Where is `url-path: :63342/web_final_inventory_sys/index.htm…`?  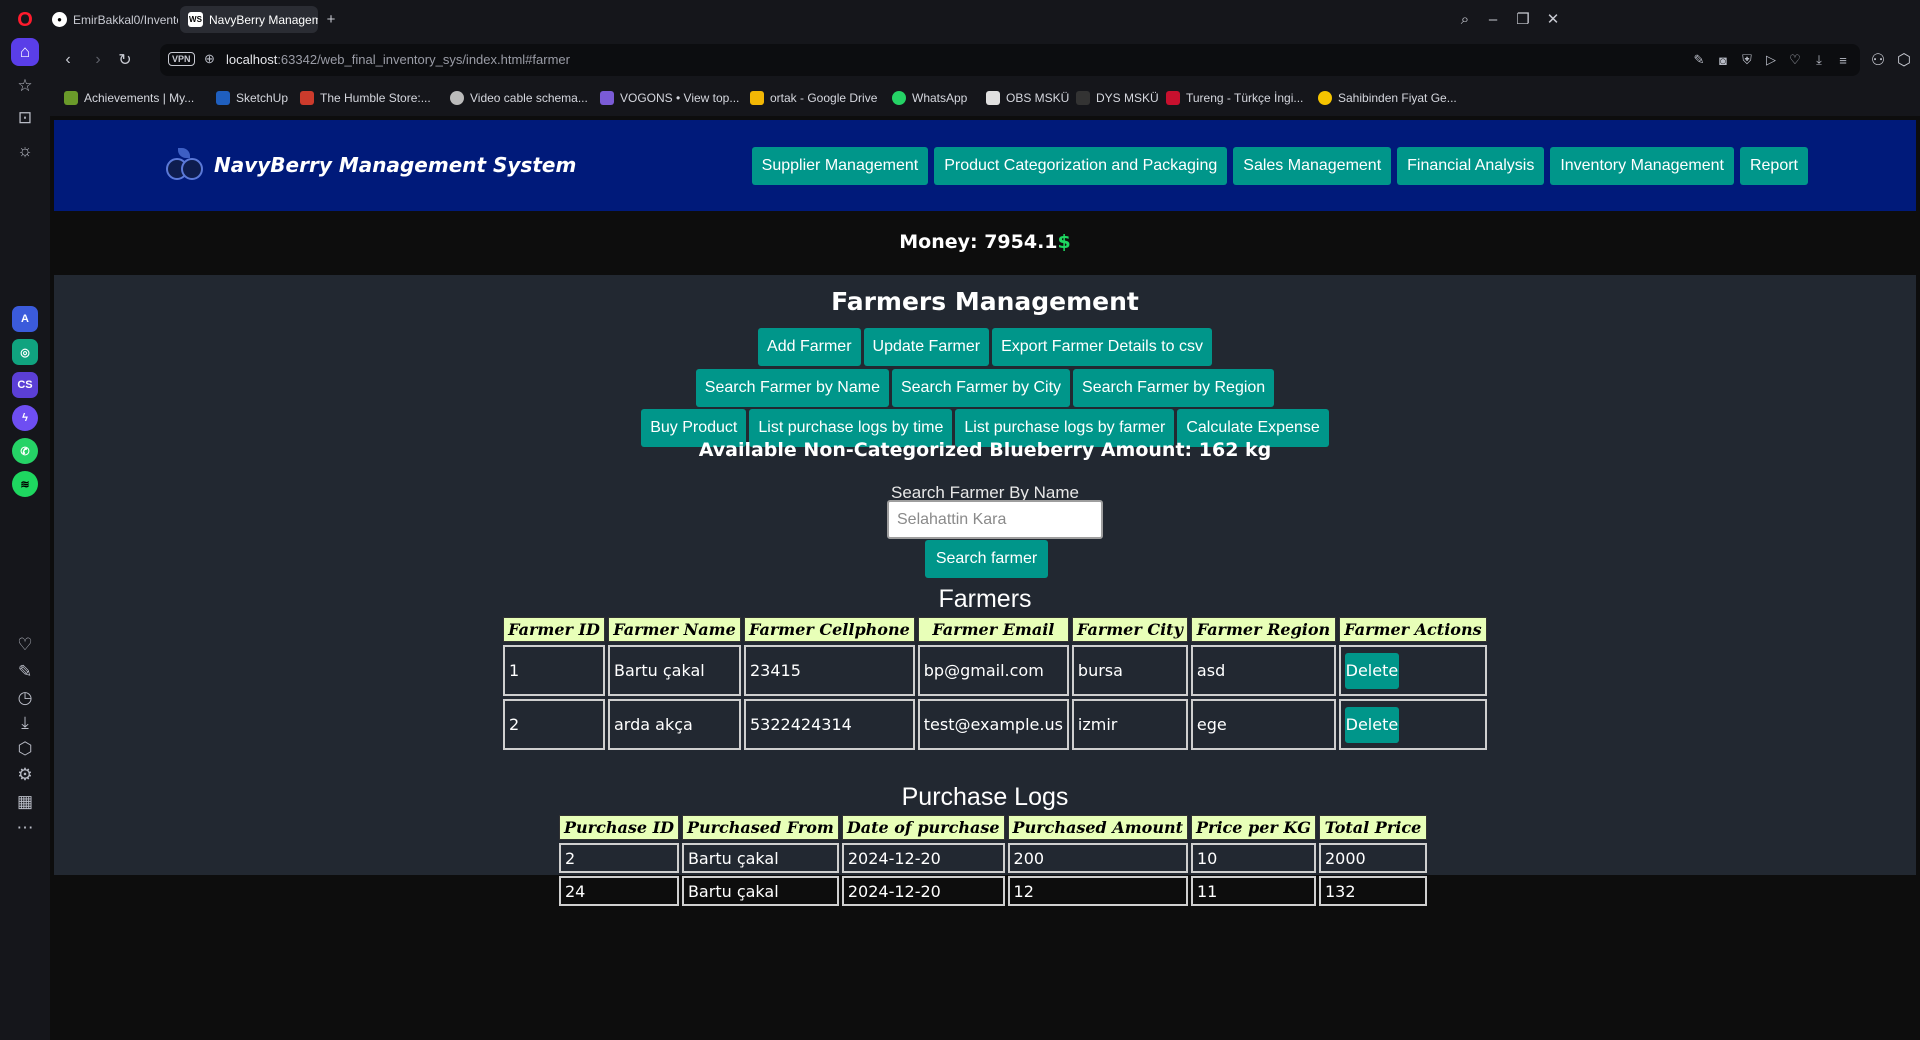
url-path: :63342/web_final_inventory_sys/index.htm… is located at coordinates (423, 59).